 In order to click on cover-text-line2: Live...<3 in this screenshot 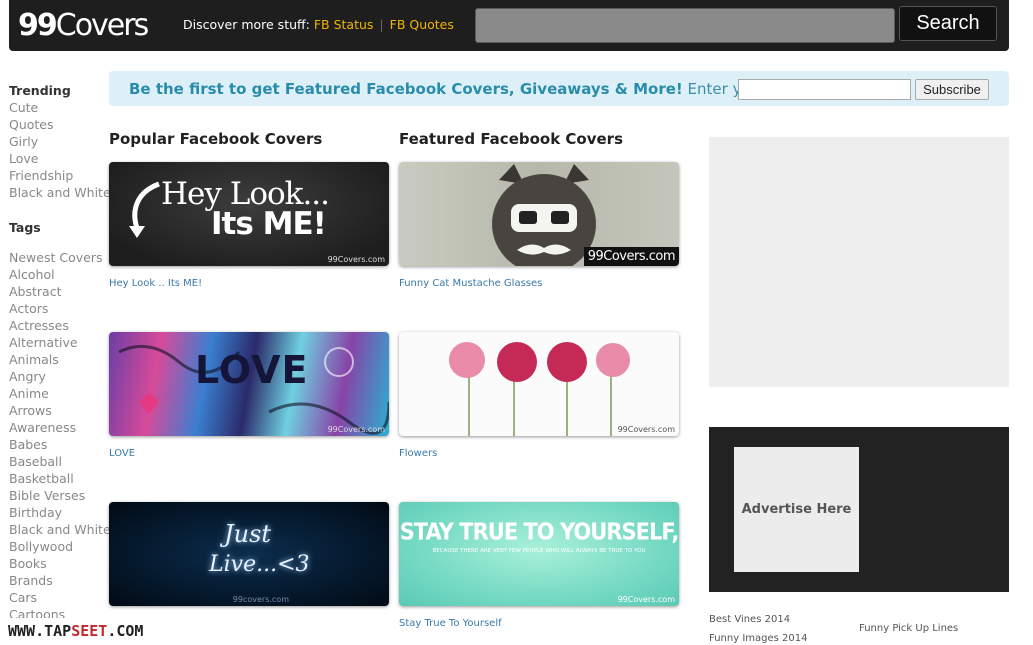, I will do `click(259, 564)`.